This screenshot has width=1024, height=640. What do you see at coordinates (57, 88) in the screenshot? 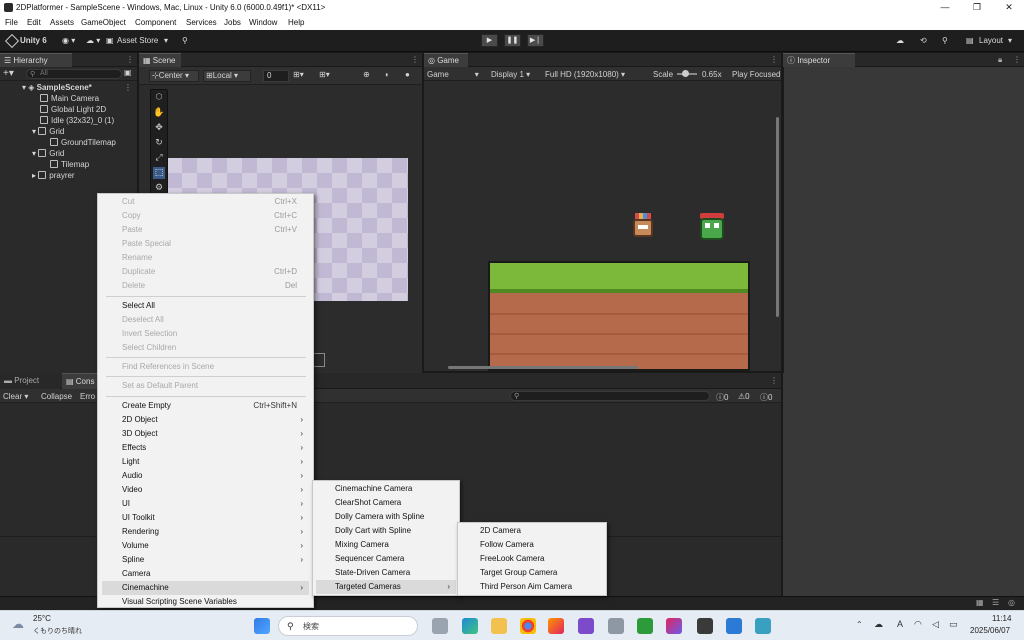
I see `hierarchy-scene-row: ▾ ◈ SampleScene*` at bounding box center [57, 88].